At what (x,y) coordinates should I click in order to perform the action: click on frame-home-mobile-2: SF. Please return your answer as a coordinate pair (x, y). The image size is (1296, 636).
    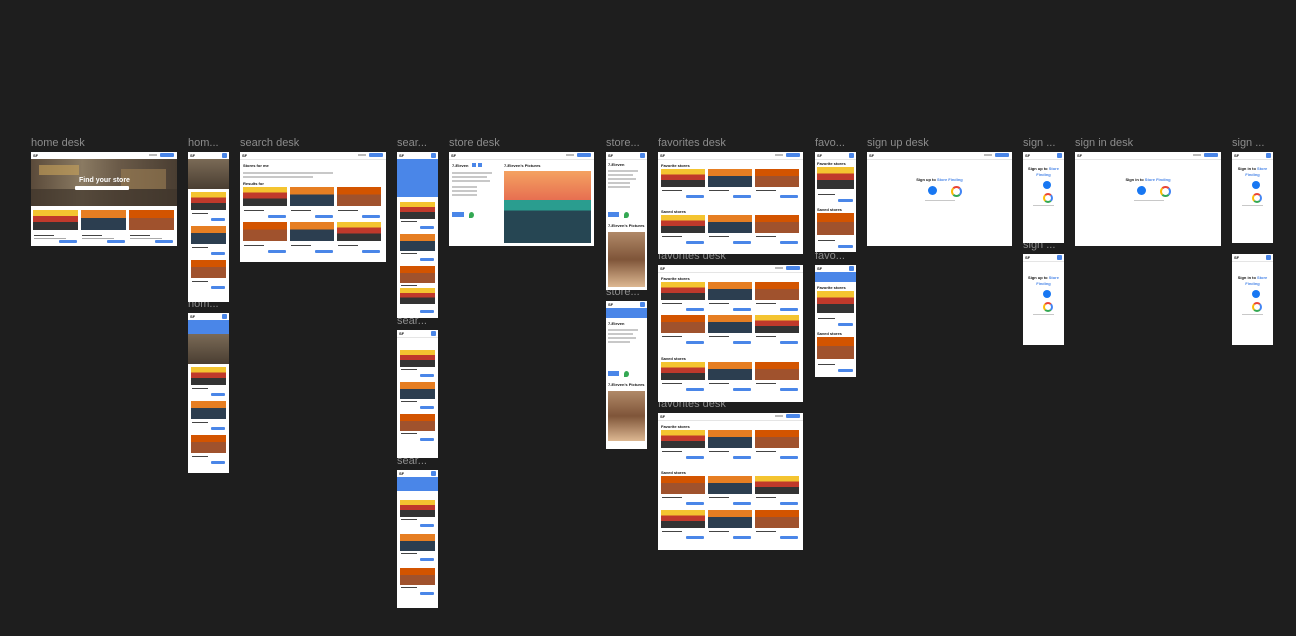
    Looking at the image, I should click on (208, 393).